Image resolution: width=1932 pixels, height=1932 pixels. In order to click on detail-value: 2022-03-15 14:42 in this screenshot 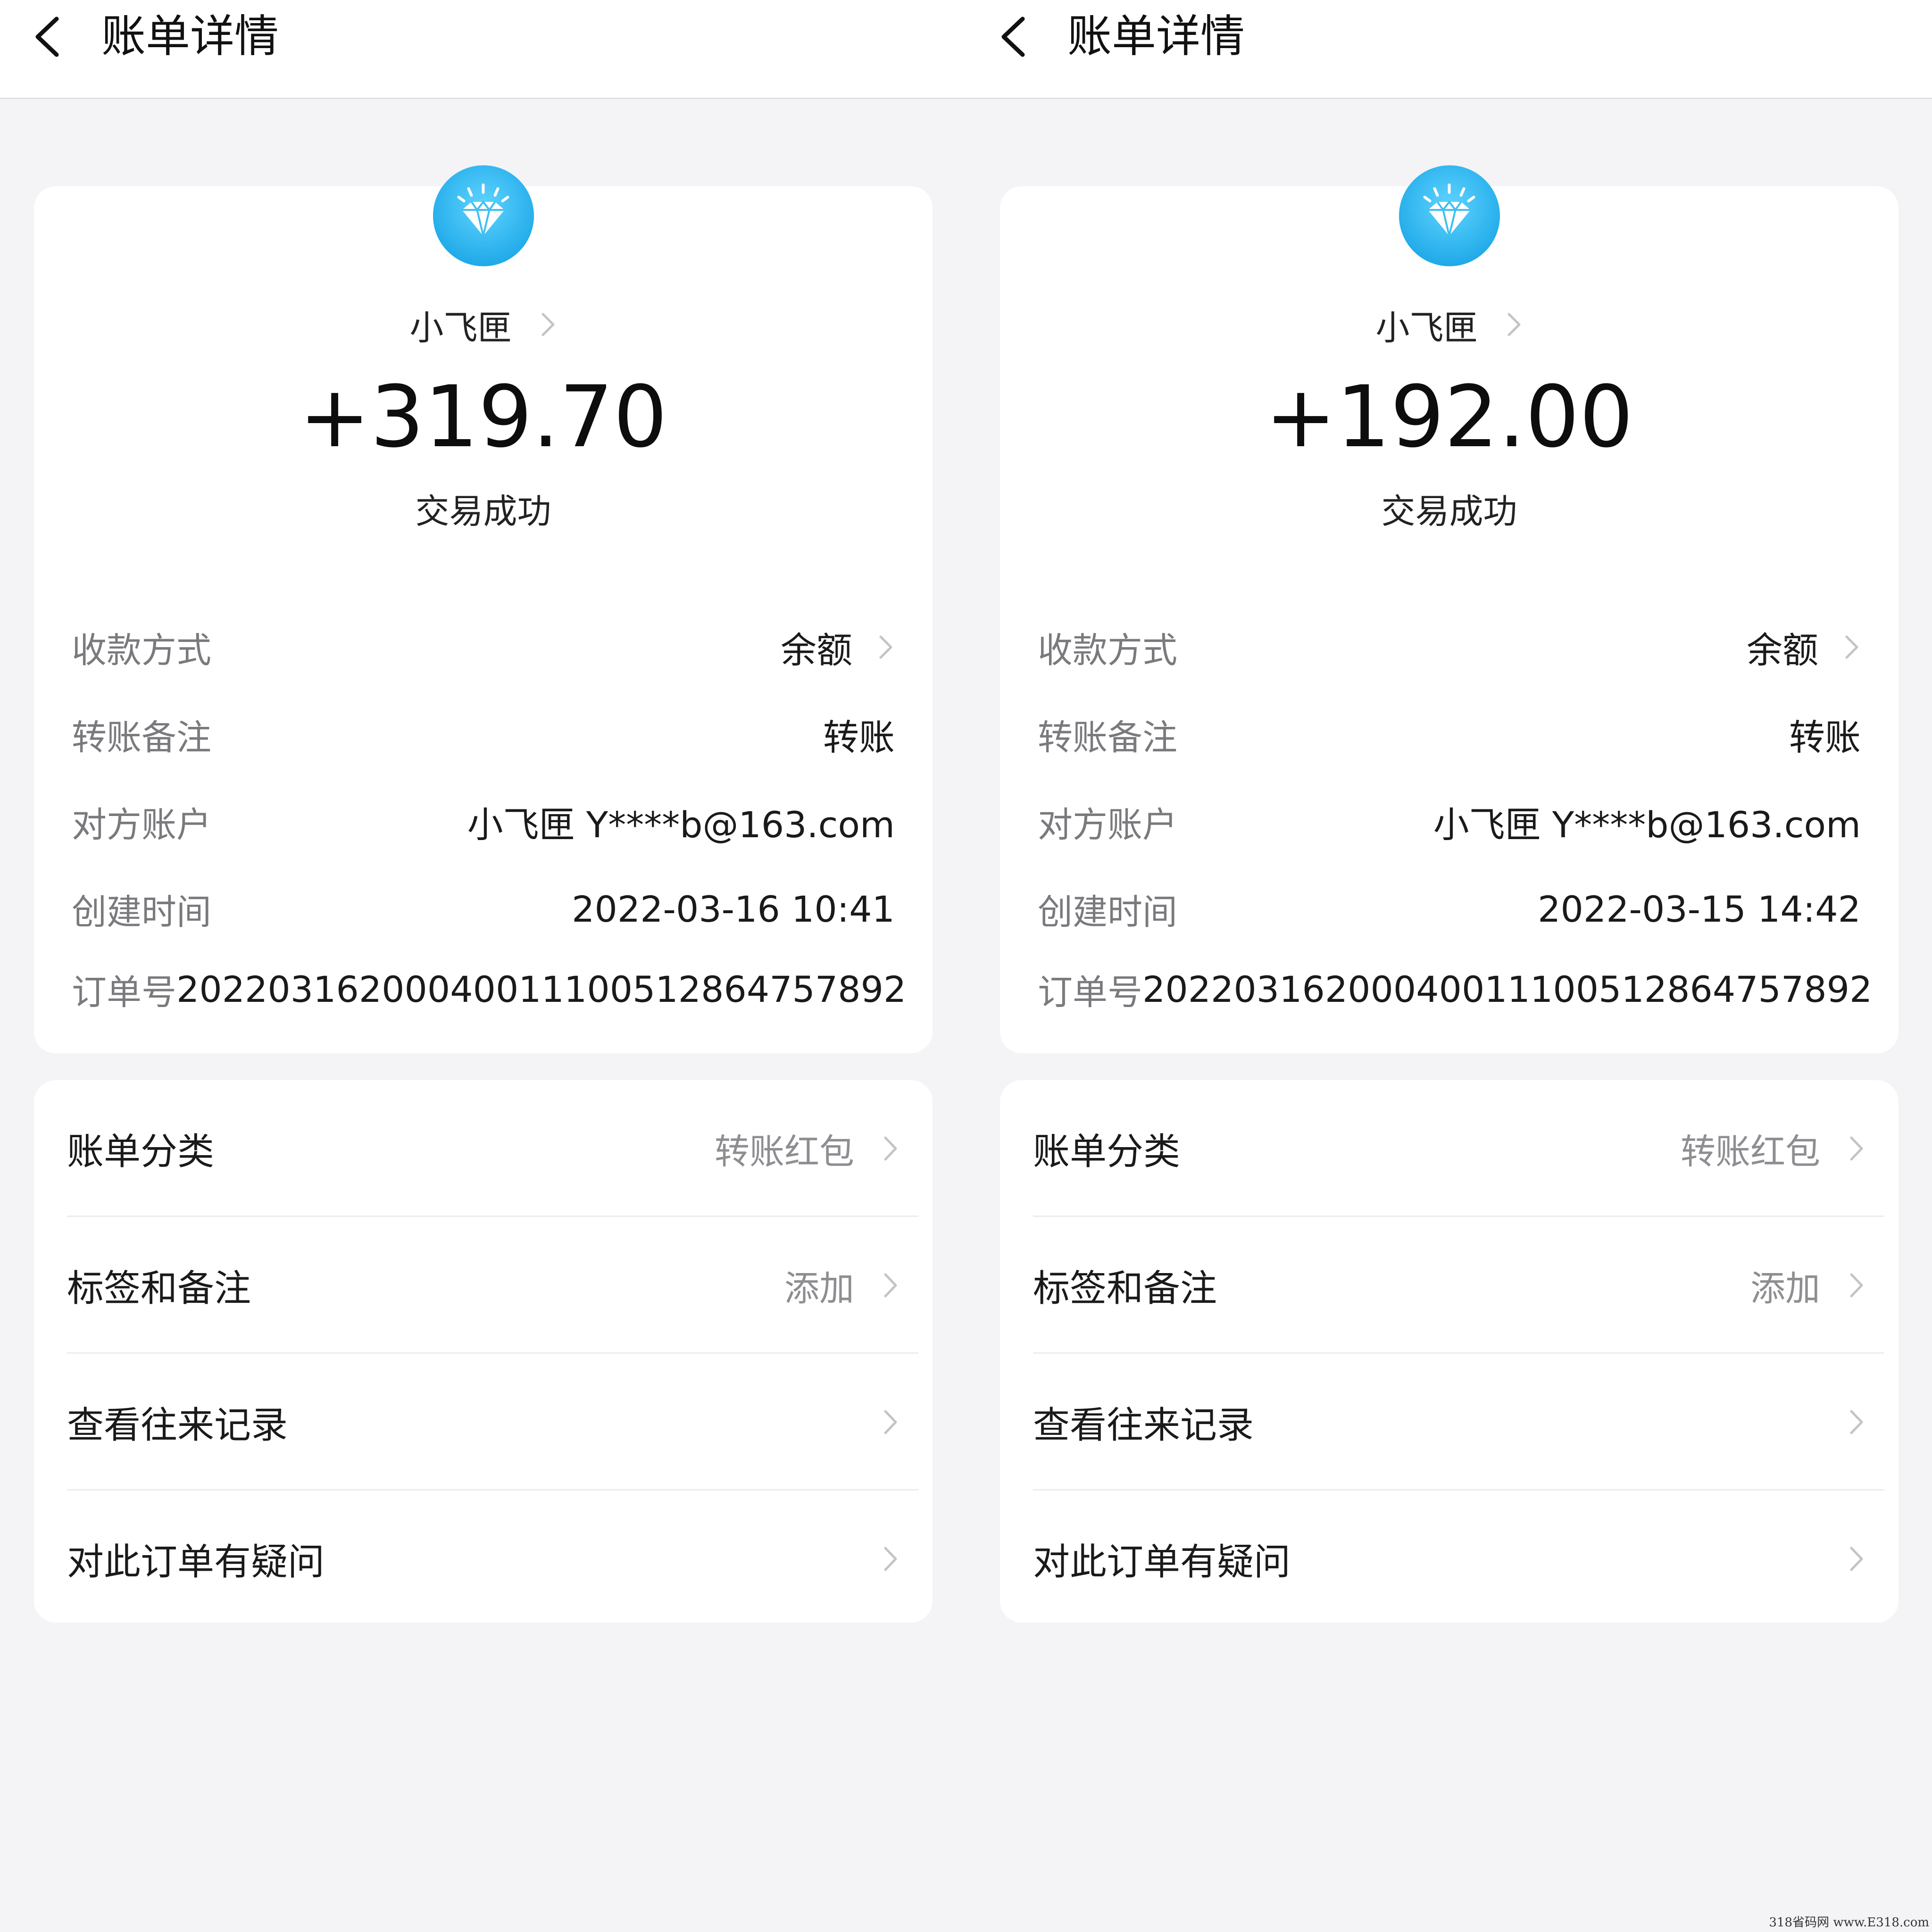, I will do `click(1699, 909)`.